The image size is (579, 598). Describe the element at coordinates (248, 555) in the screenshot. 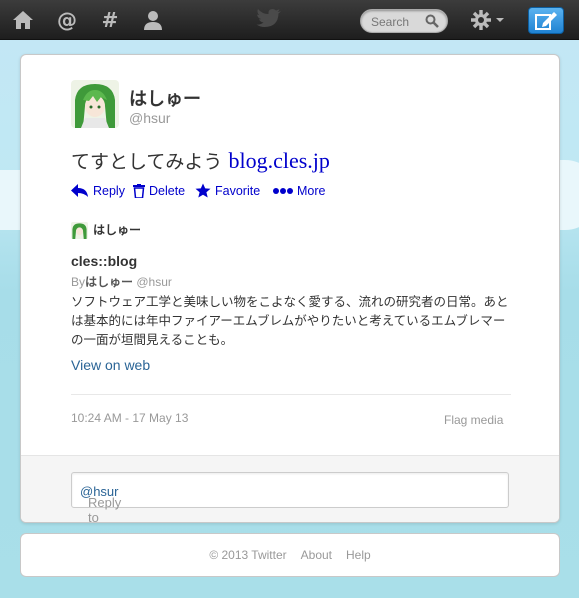

I see `copyright-text: © 2013 Twitter` at that location.